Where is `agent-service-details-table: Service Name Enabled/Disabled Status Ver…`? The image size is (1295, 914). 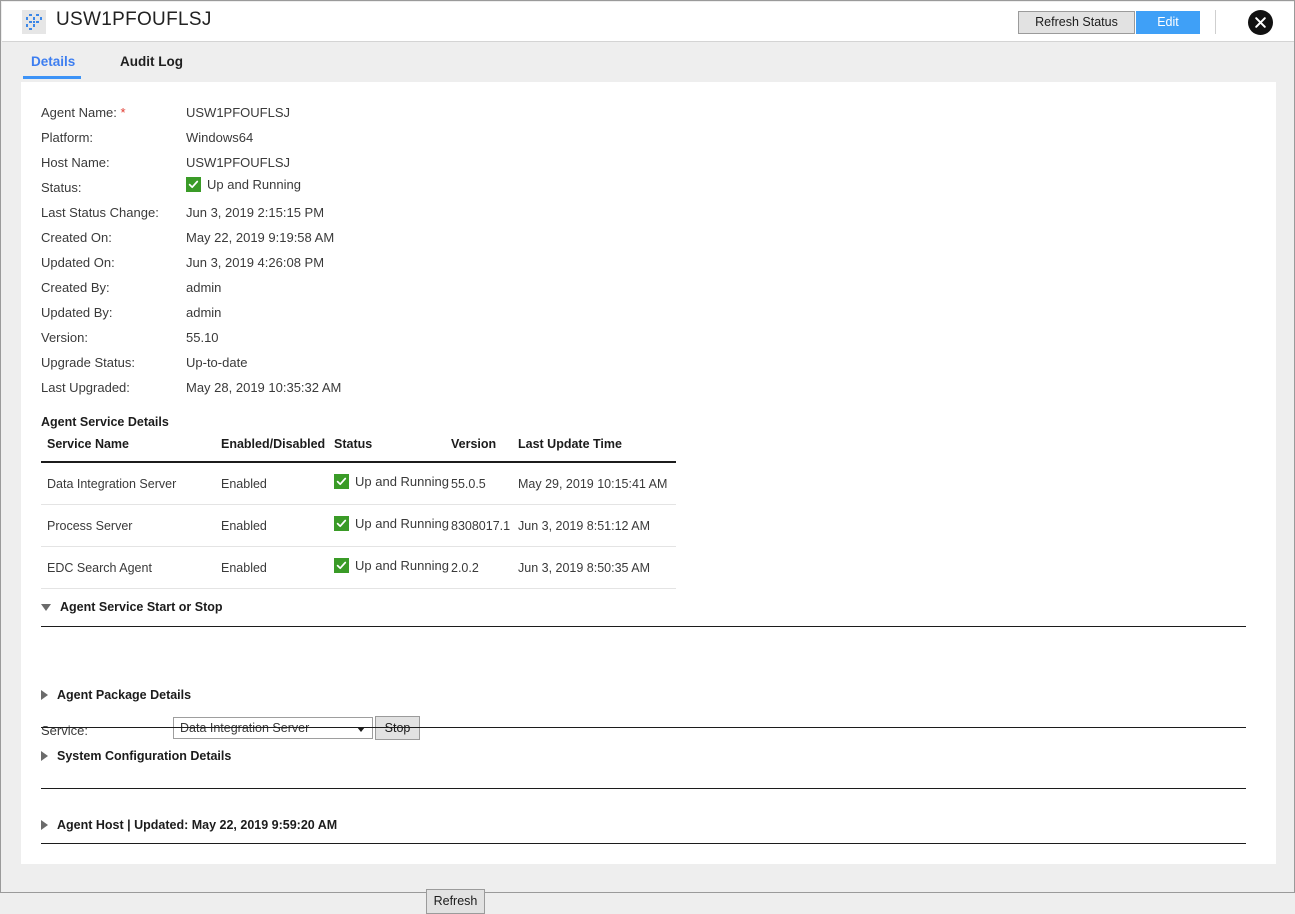 agent-service-details-table: Service Name Enabled/Disabled Status Ver… is located at coordinates (358, 513).